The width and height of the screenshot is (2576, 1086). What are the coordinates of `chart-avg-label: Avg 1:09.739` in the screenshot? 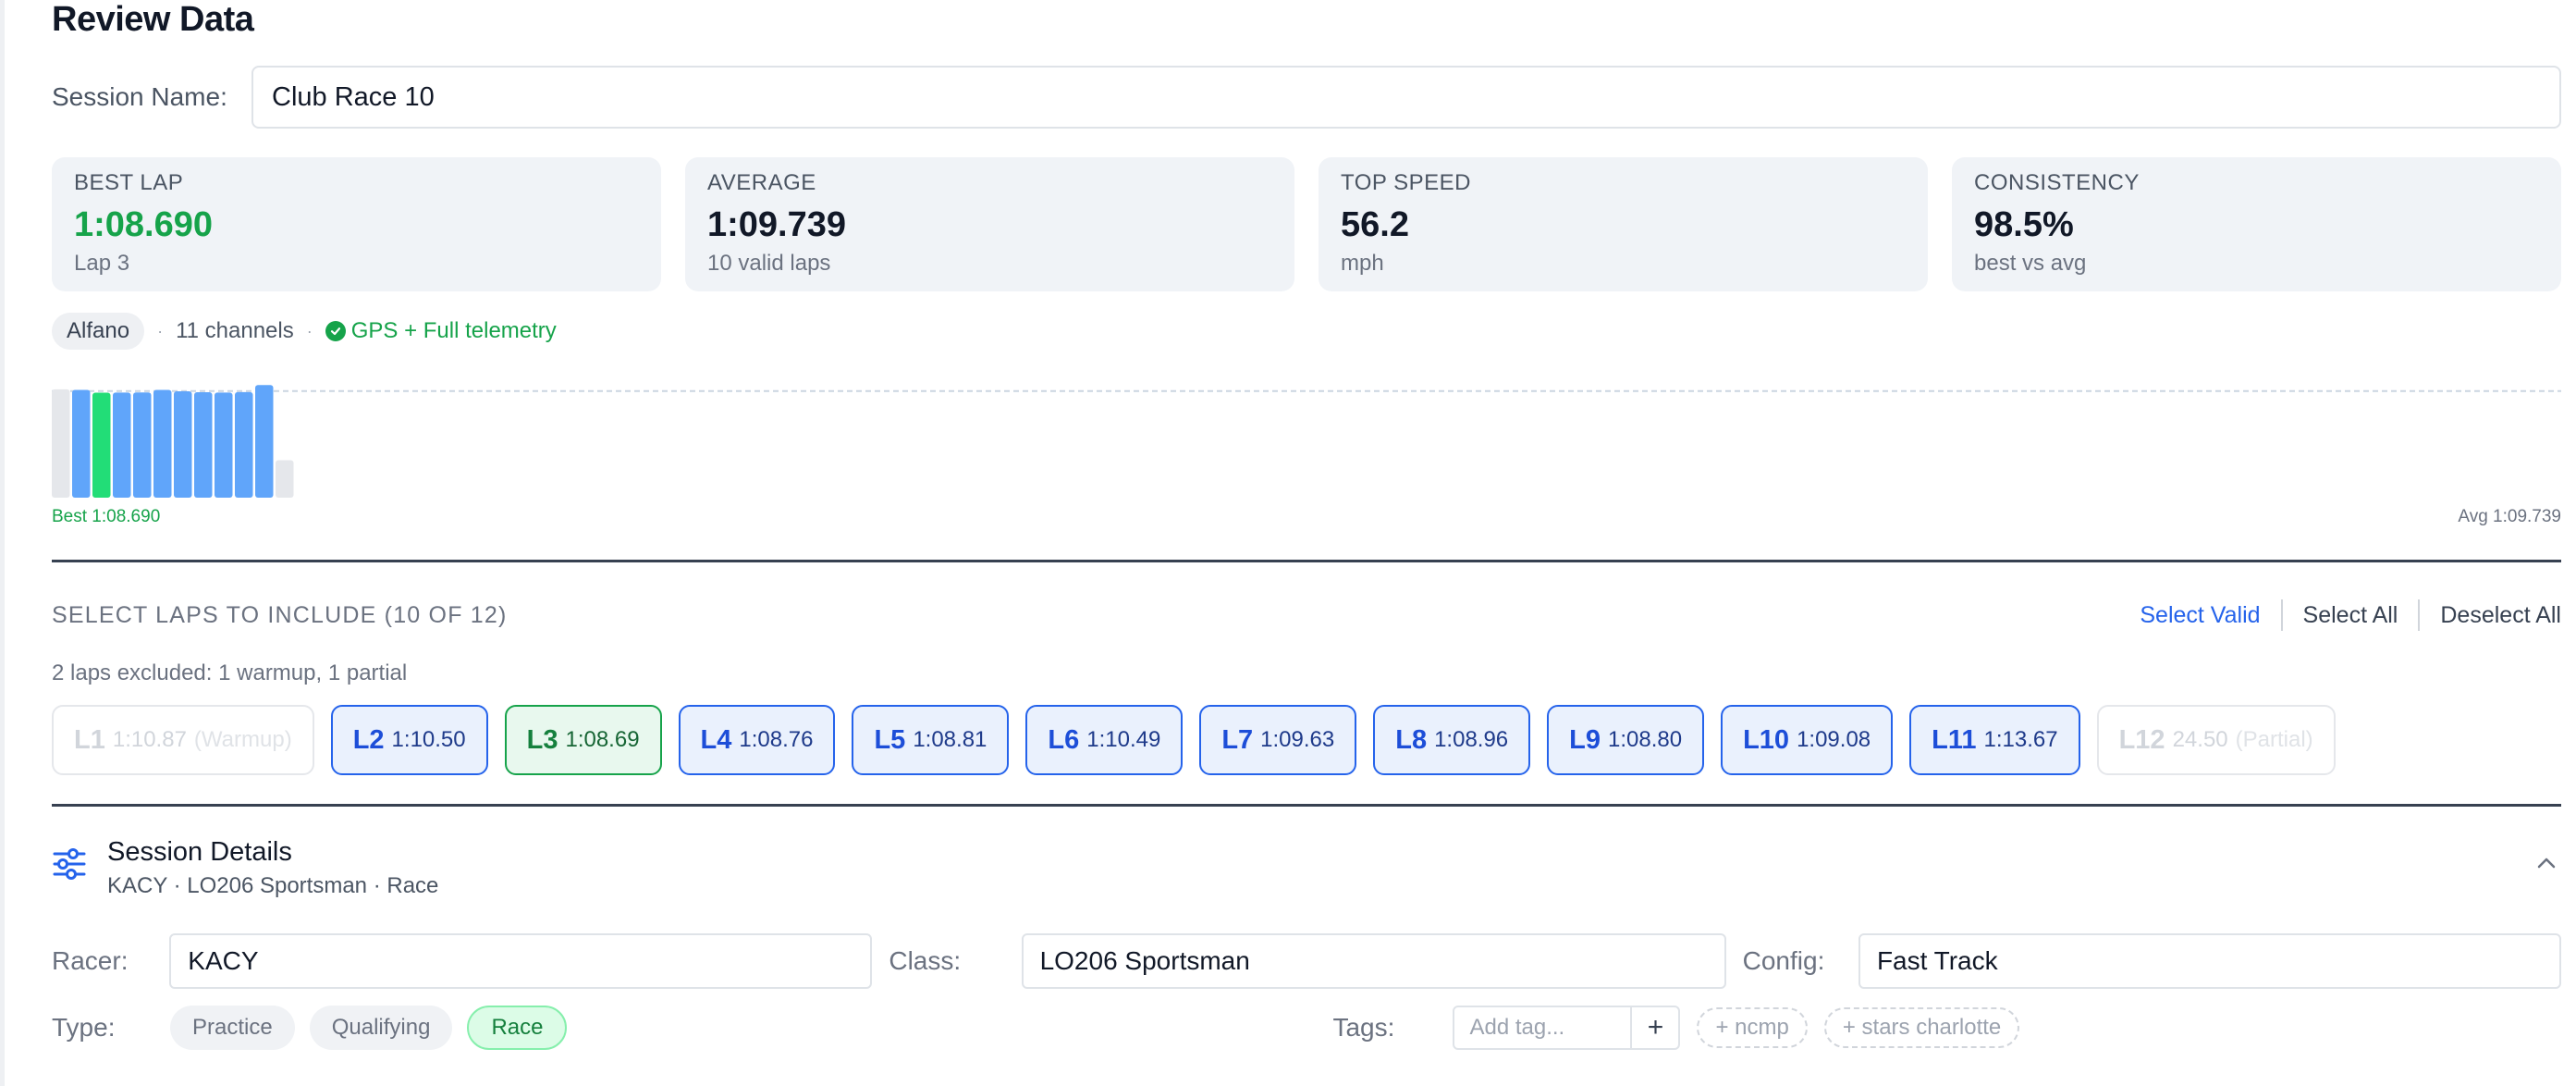 It's located at (2509, 517).